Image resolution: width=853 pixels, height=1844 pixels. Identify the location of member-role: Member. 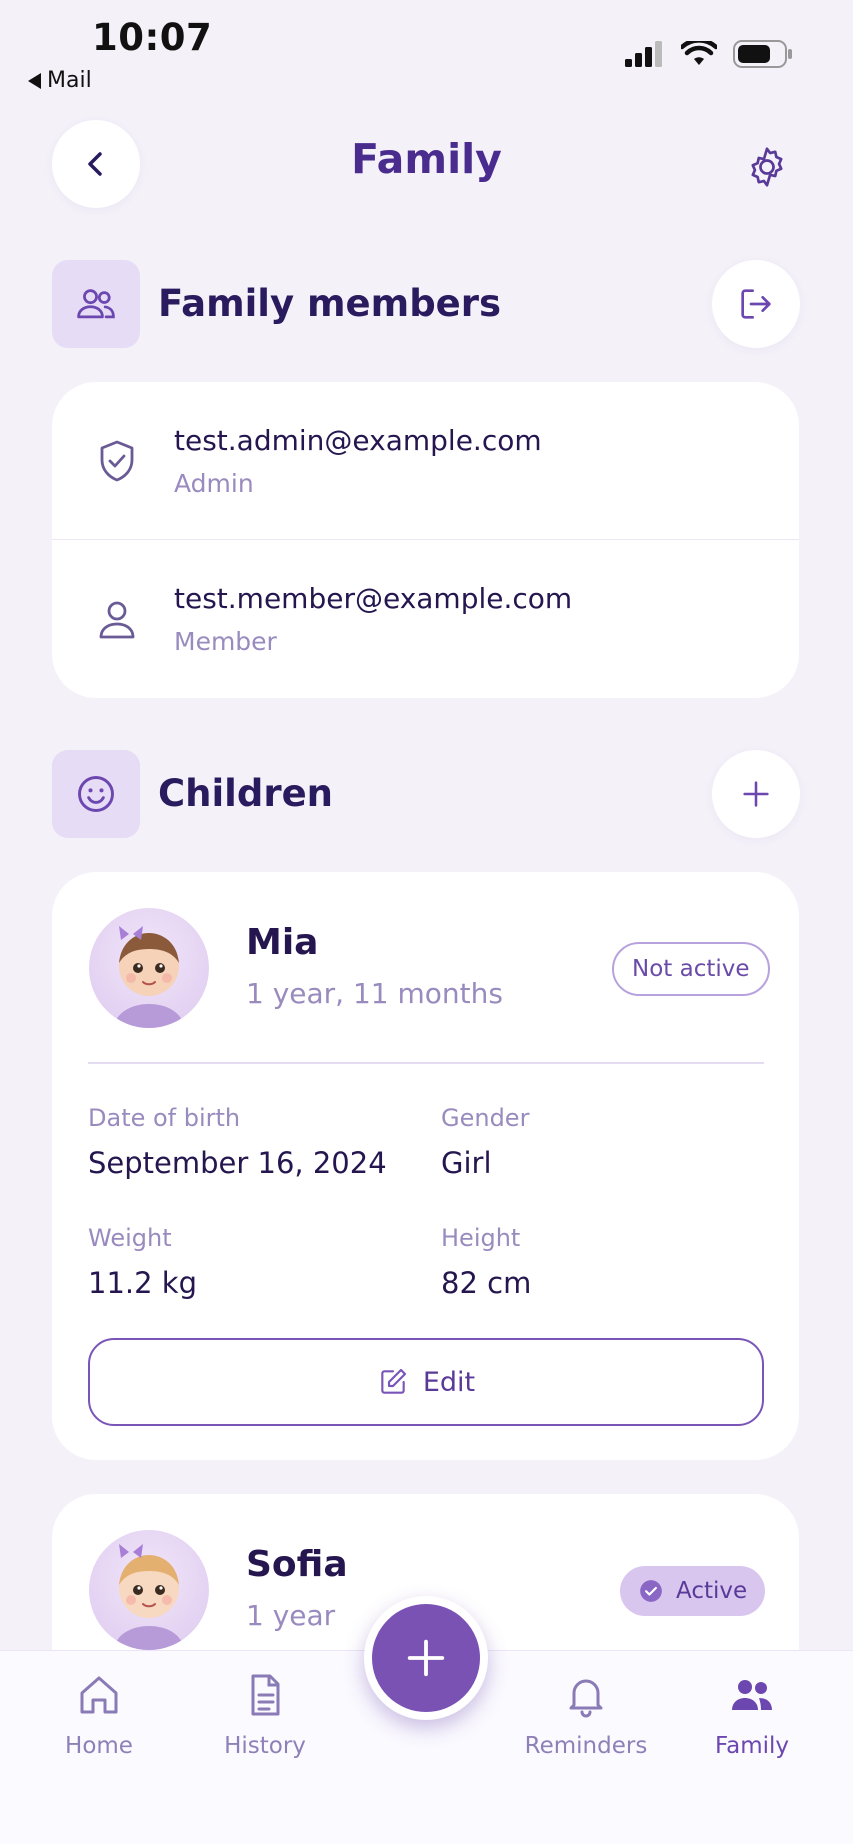
(225, 641).